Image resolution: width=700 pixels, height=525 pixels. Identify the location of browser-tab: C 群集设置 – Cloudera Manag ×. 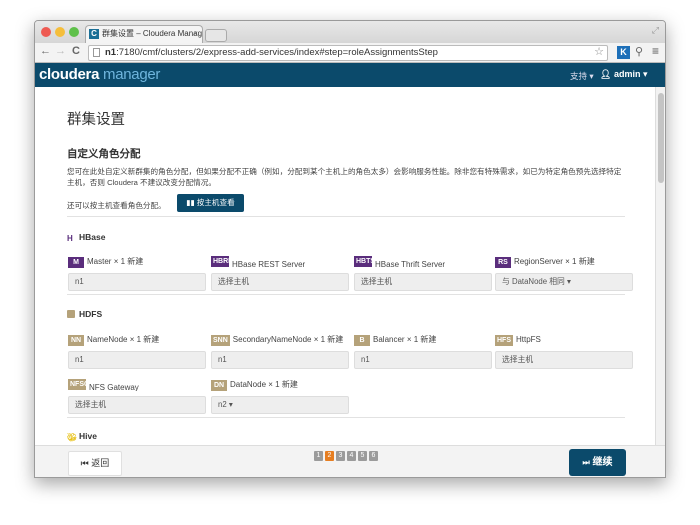
(144, 34).